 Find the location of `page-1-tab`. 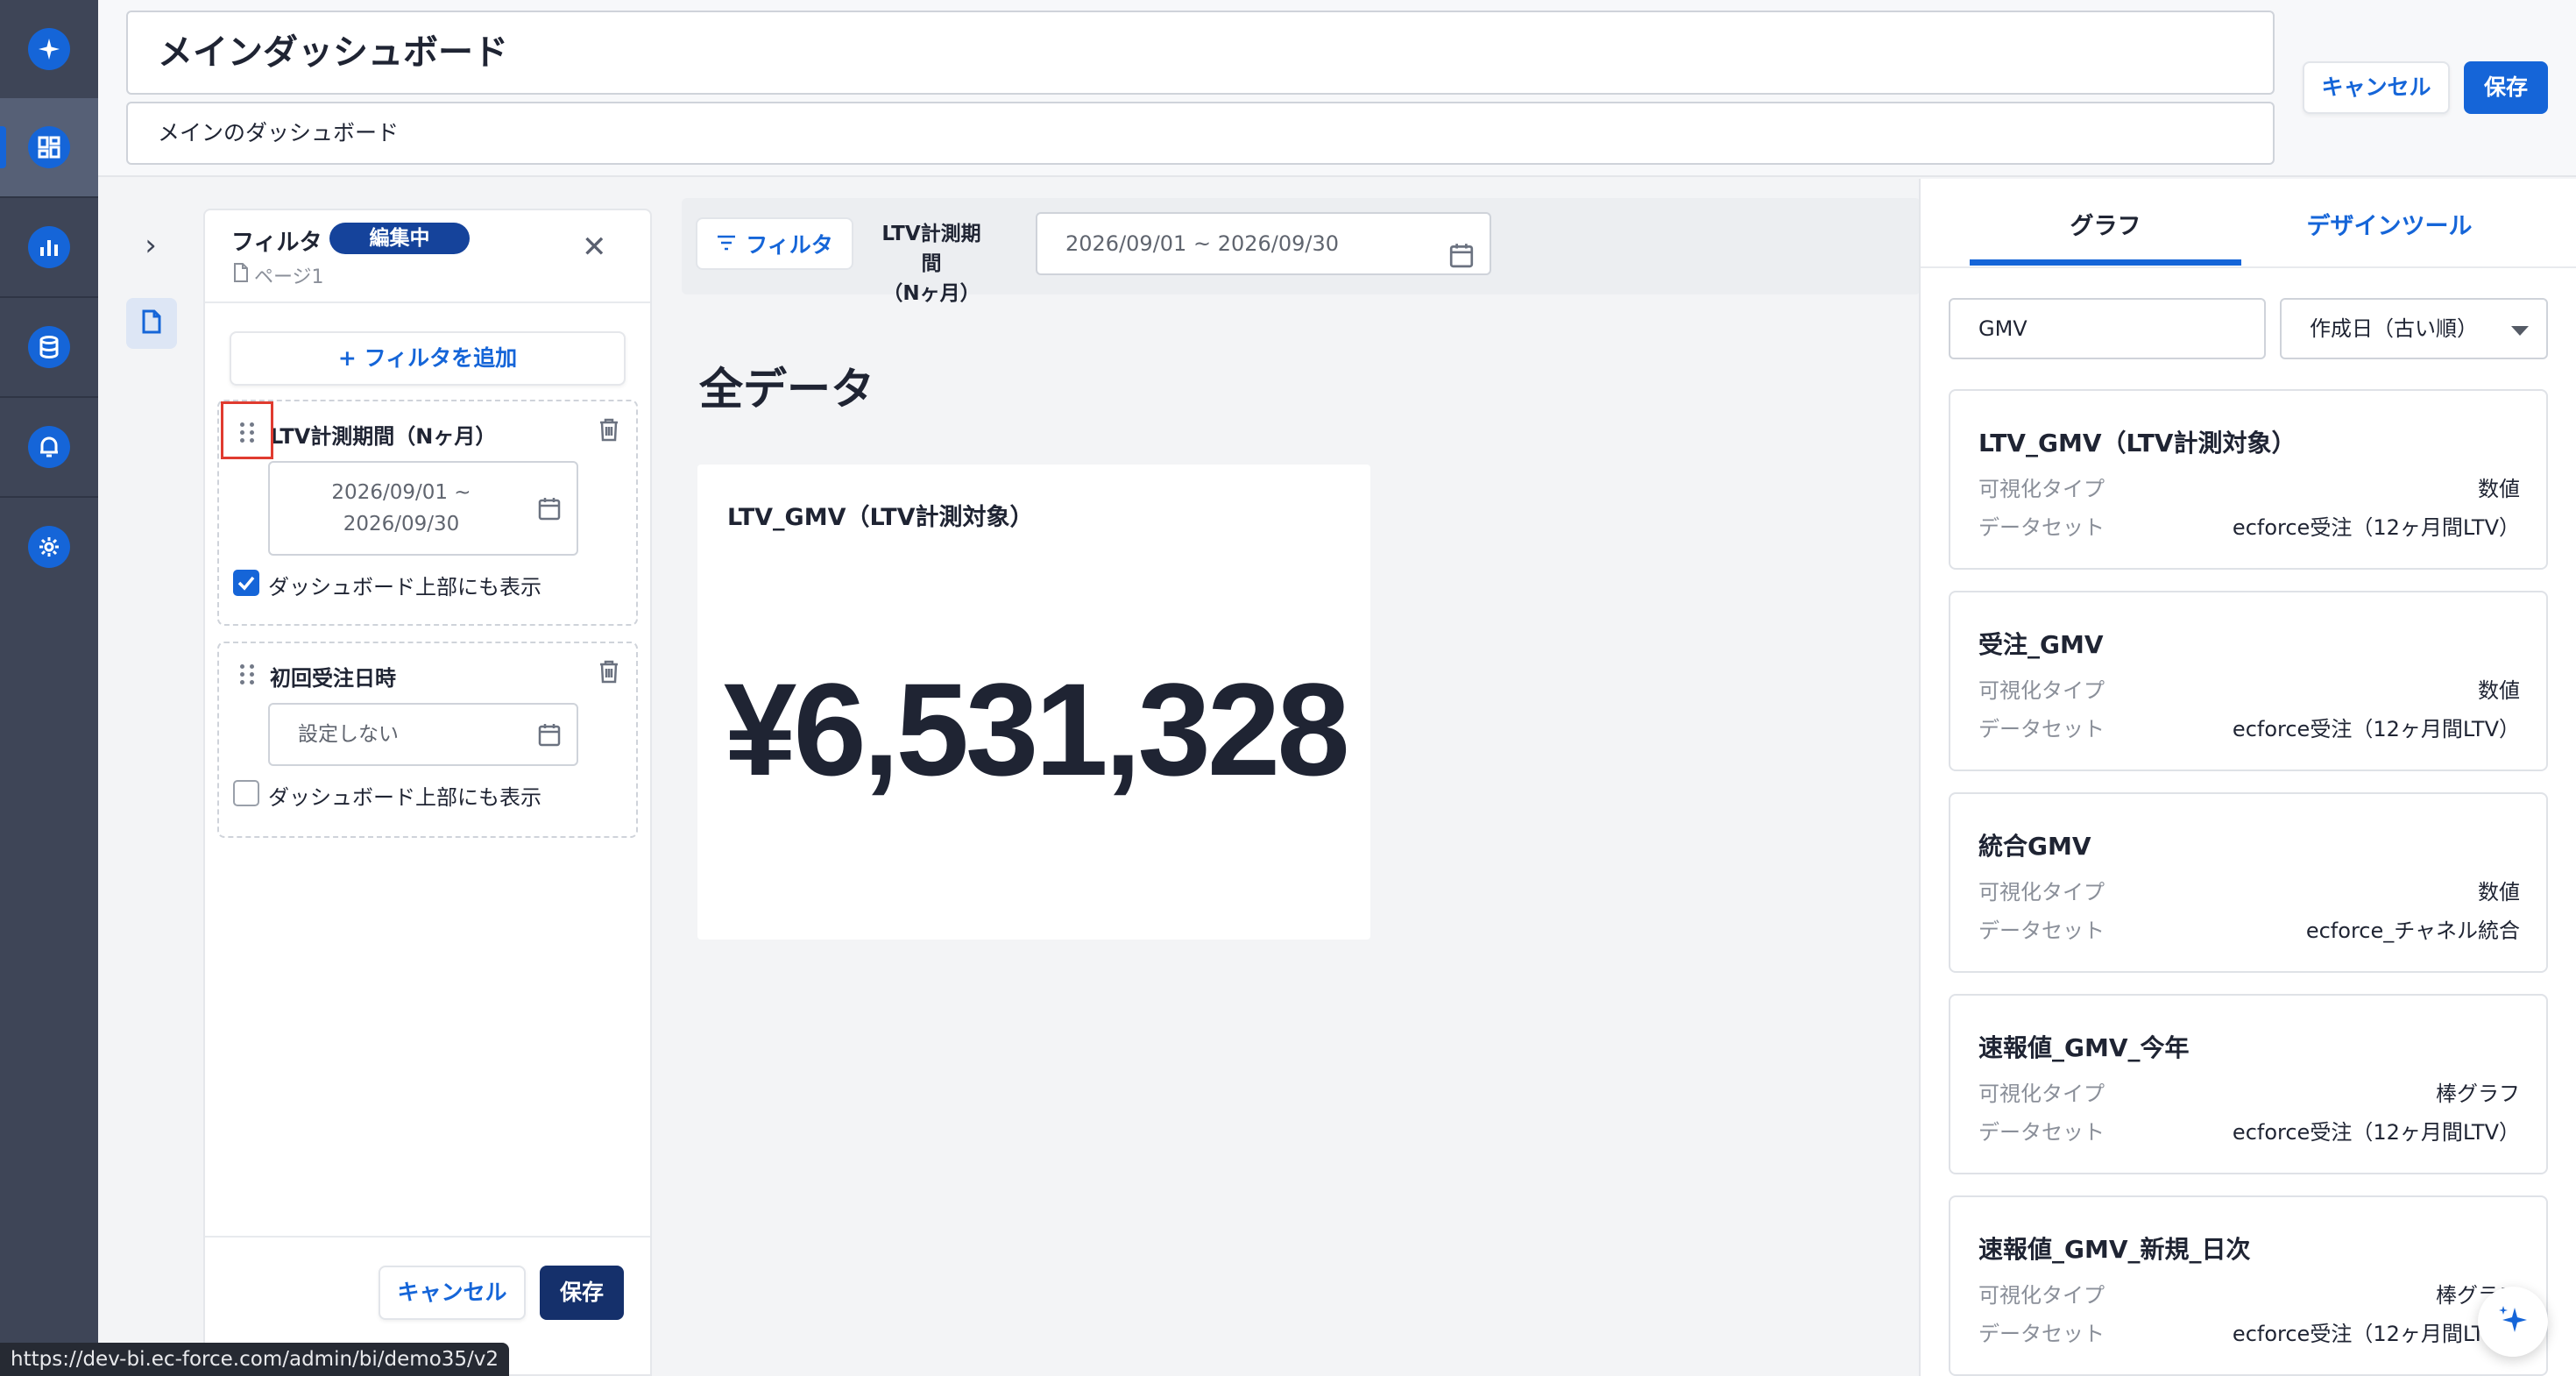

page-1-tab is located at coordinates (151, 323).